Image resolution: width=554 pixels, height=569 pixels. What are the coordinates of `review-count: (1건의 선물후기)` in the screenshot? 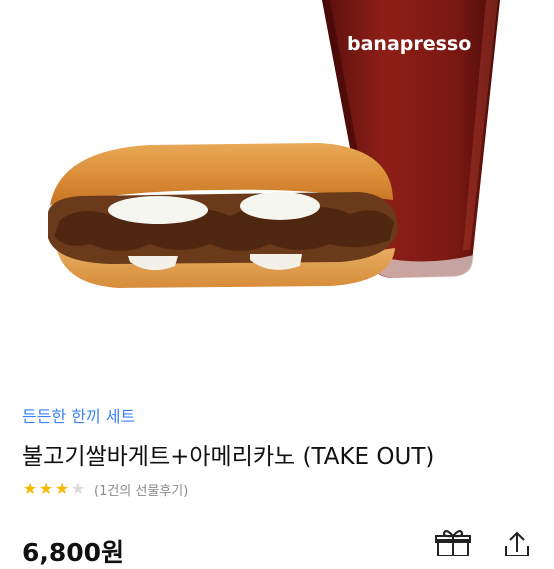 It's located at (141, 491).